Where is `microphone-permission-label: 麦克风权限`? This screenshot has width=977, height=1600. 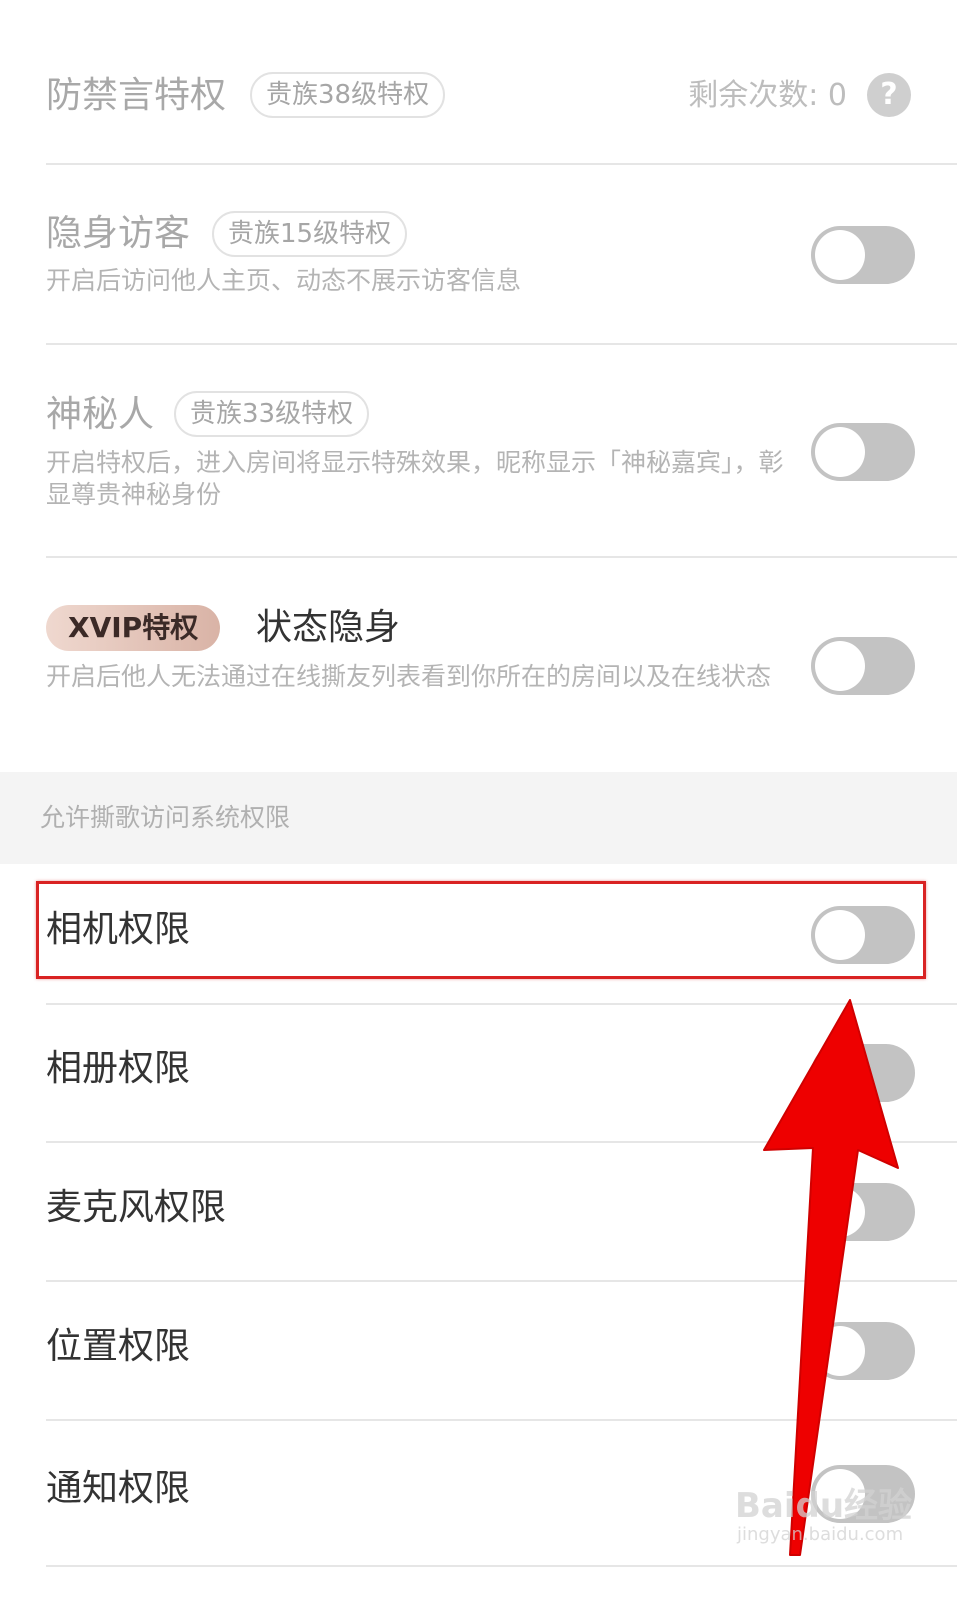 microphone-permission-label: 麦克风权限 is located at coordinates (136, 1207).